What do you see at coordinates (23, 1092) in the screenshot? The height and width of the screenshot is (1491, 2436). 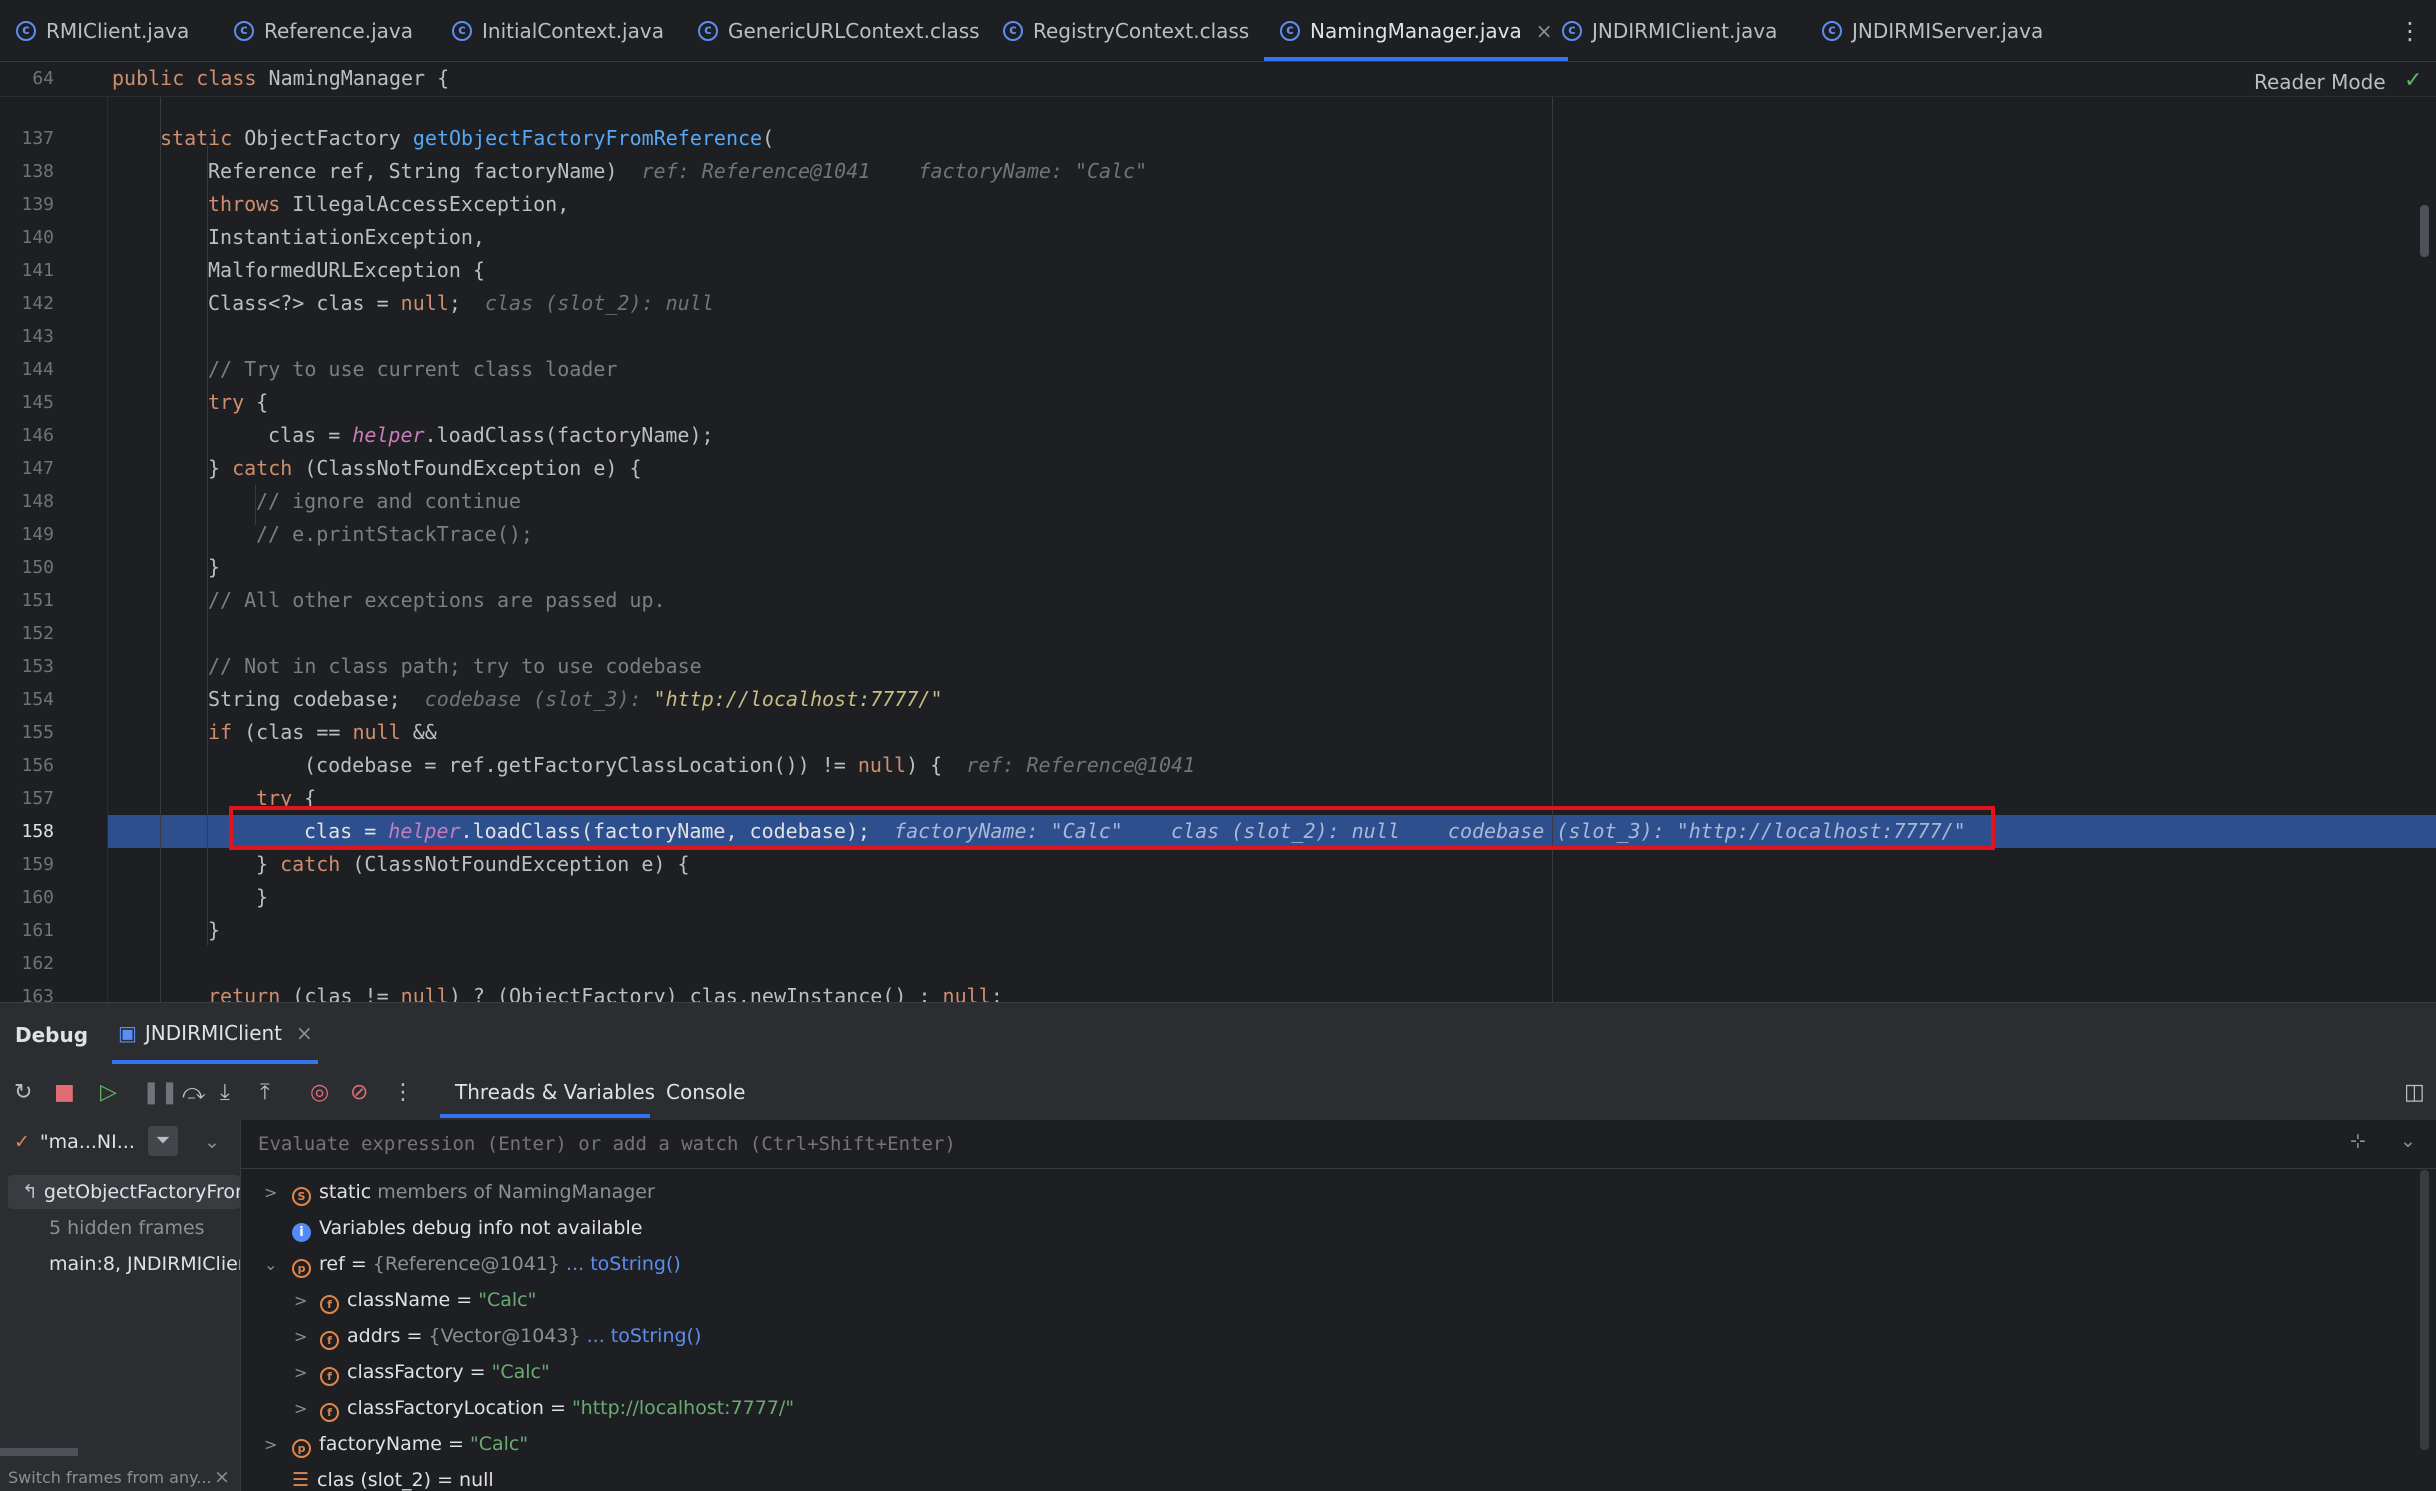 I see `rerun-icon: ↻` at bounding box center [23, 1092].